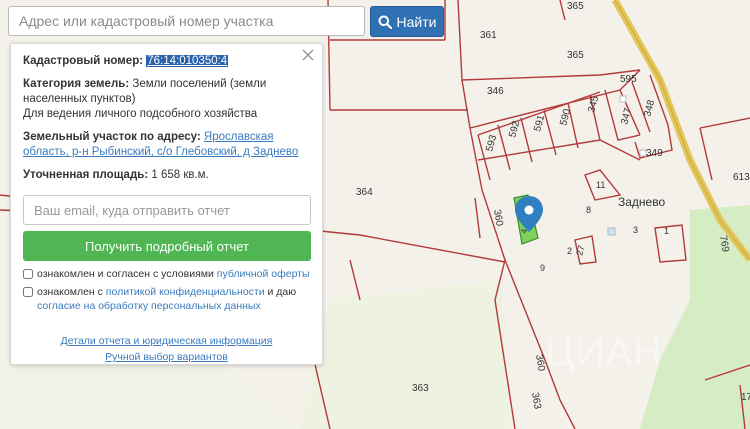  What do you see at coordinates (654, 153) in the screenshot?
I see `parcel-label: 349` at bounding box center [654, 153].